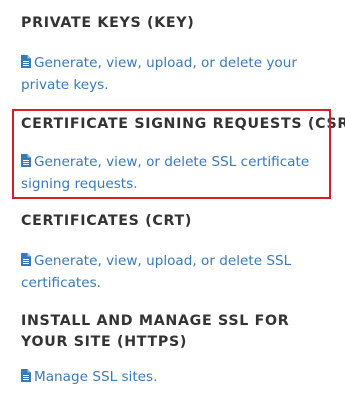 The image size is (345, 403). Describe the element at coordinates (107, 221) in the screenshot. I see `section-title-certificates: CERTIFICATES (CRT)` at that location.